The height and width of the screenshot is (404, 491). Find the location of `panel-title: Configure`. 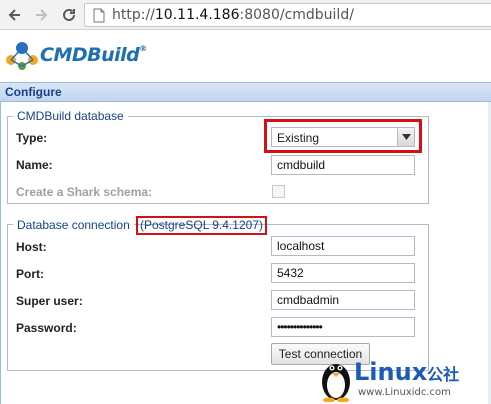

panel-title: Configure is located at coordinates (33, 92).